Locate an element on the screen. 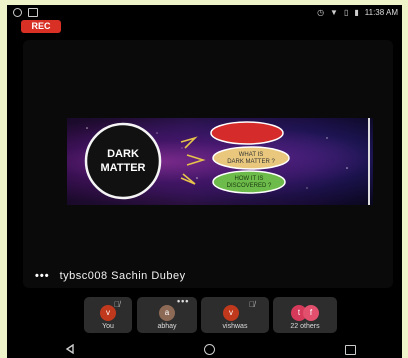 Image resolution: width=408 pixels, height=358 pixels. participant-tile-abhay: ••• a abhay is located at coordinates (167, 314).